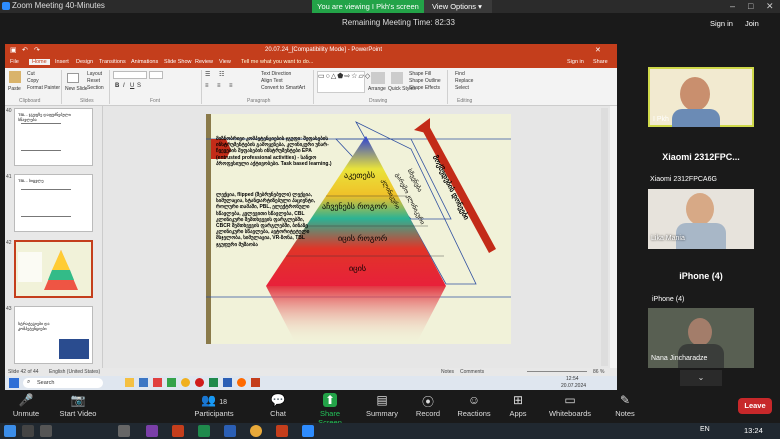 This screenshot has width=780, height=439. Describe the element at coordinates (112, 62) in the screenshot. I see `tab-transitions: Transitions` at that location.